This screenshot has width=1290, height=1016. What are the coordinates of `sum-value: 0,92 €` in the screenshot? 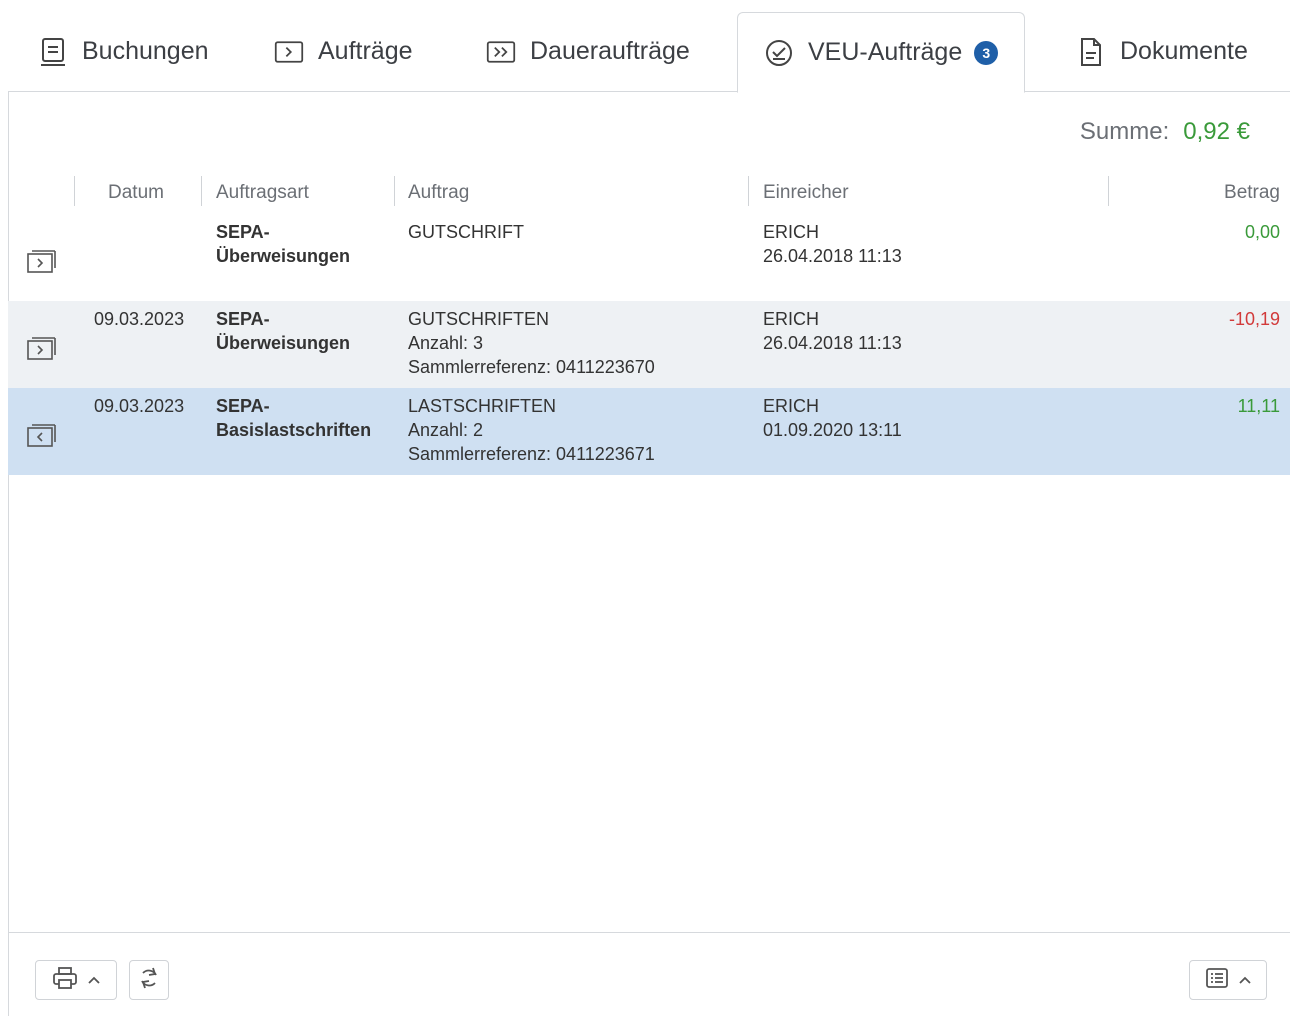 It's located at (1216, 131).